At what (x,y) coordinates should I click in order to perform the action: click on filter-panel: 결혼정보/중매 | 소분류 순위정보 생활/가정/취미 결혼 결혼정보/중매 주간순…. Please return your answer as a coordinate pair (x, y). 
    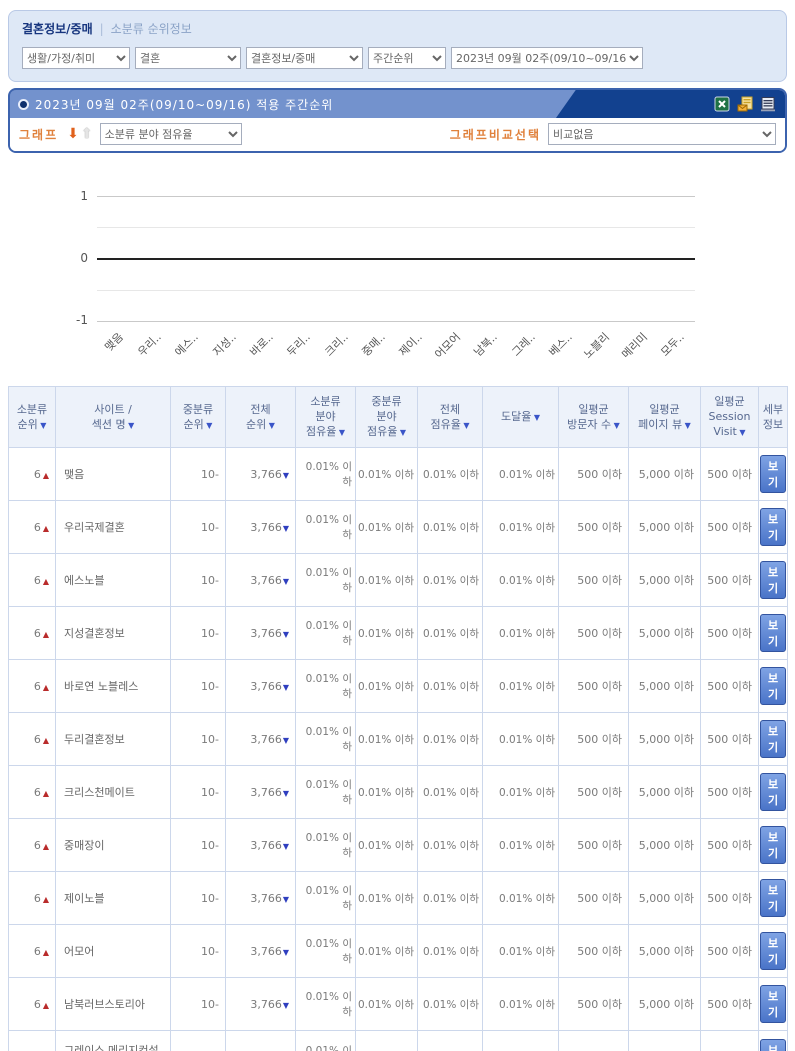
    Looking at the image, I should click on (397, 46).